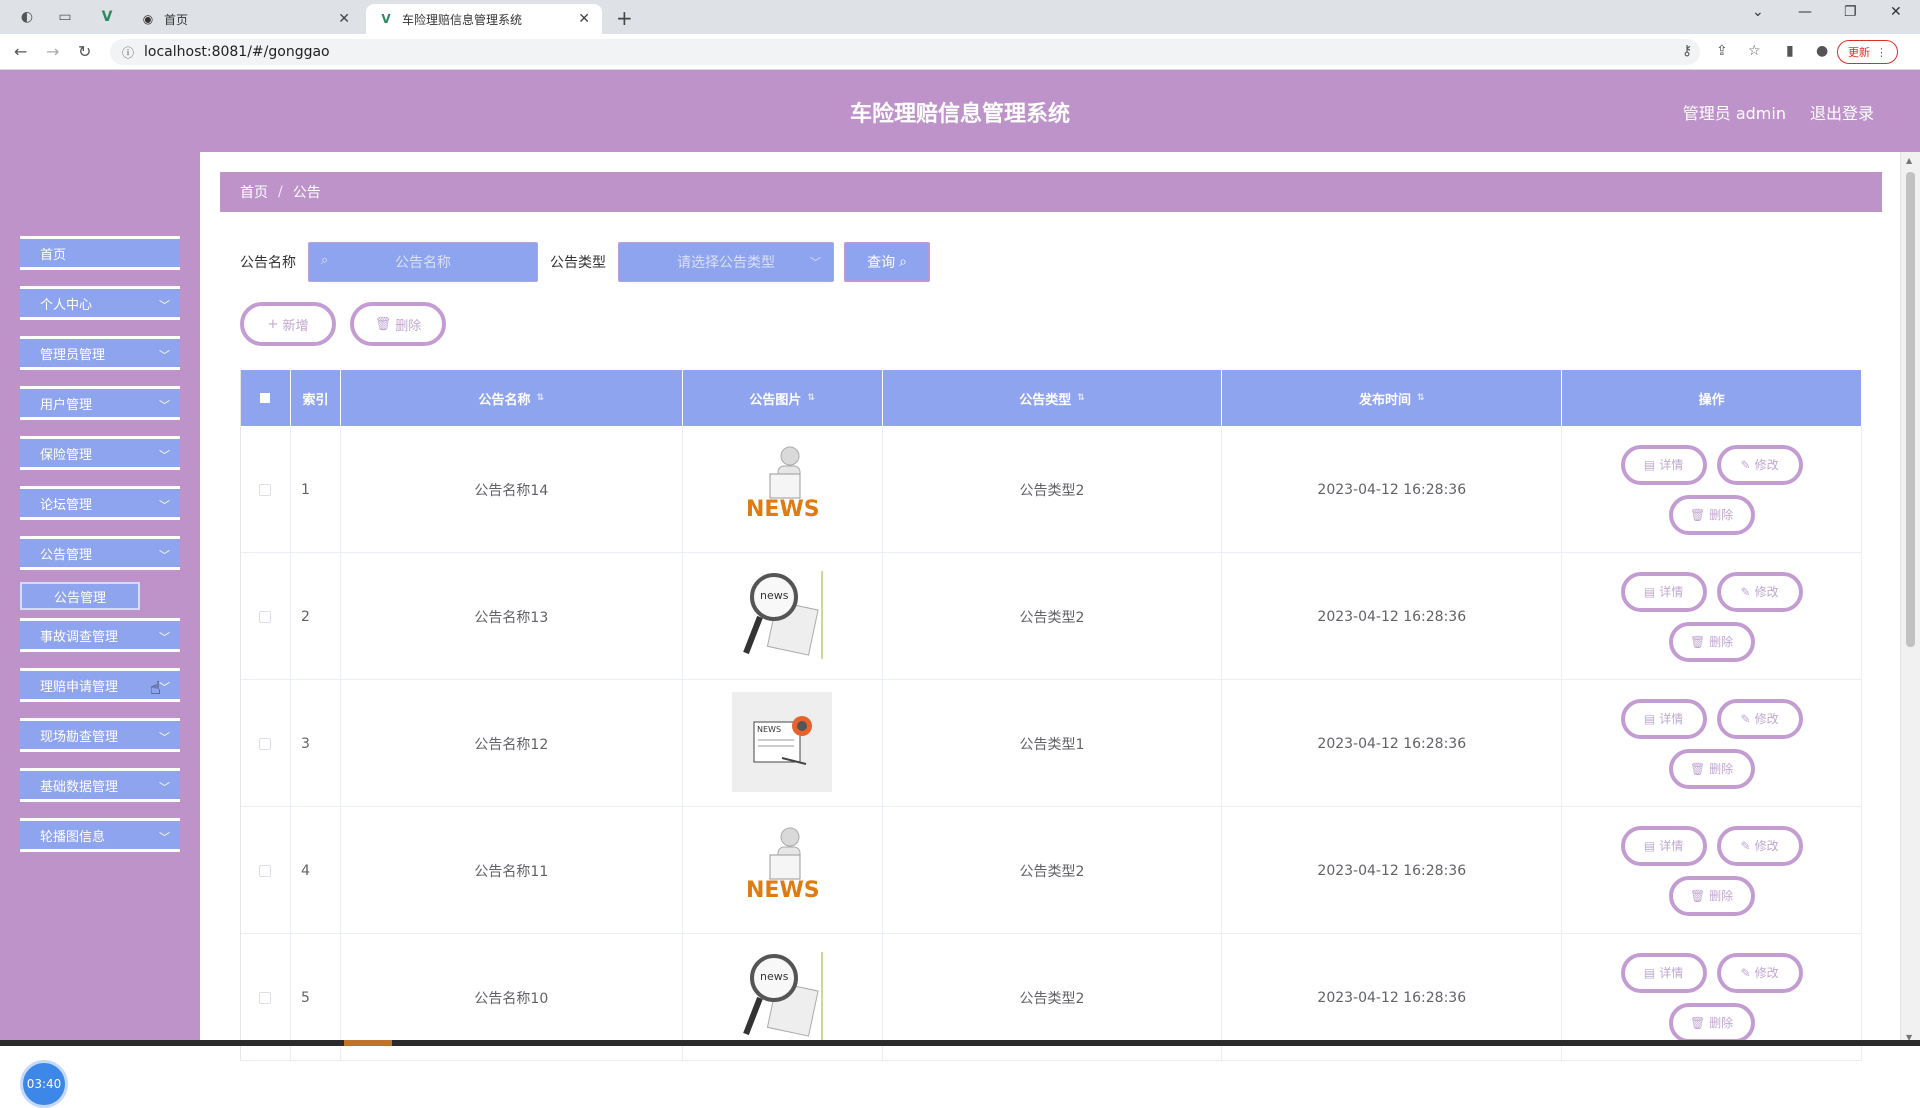 The height and width of the screenshot is (1108, 1920). What do you see at coordinates (1712, 616) in the screenshot?
I see `cell-ops: ▤详情✎修改 🗑删除` at bounding box center [1712, 616].